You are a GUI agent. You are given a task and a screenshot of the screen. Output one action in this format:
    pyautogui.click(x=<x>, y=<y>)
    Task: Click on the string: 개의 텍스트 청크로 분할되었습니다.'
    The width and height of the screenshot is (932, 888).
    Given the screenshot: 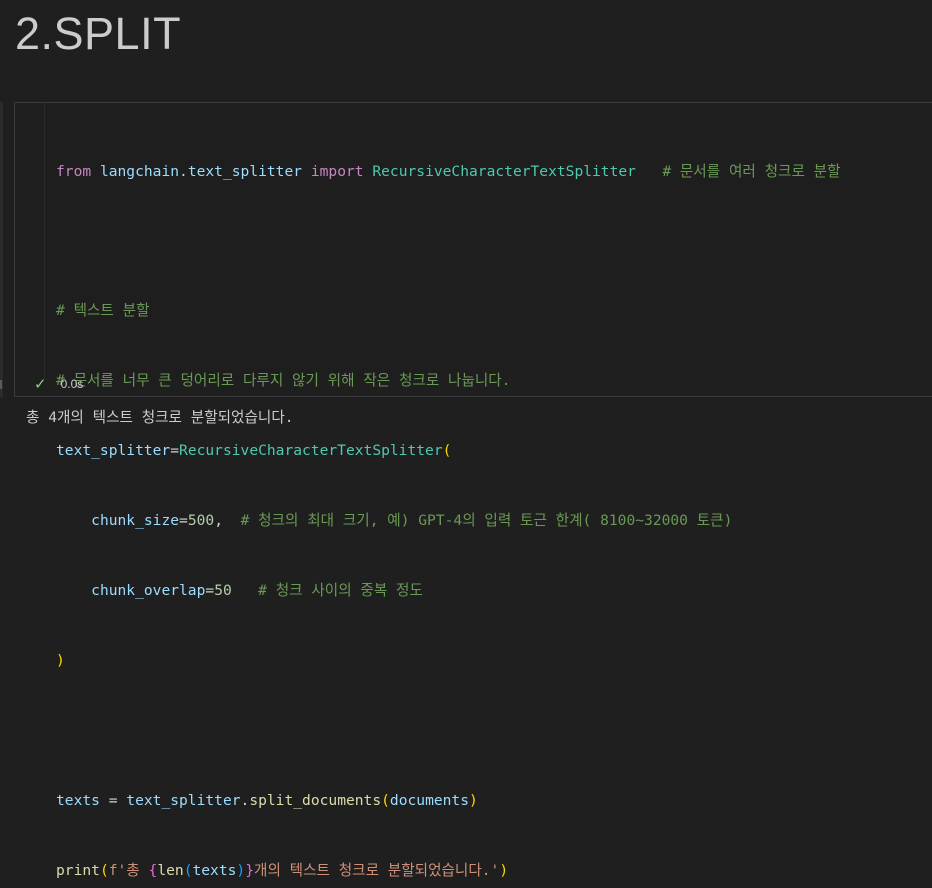 What is the action you would take?
    pyautogui.click(x=377, y=870)
    